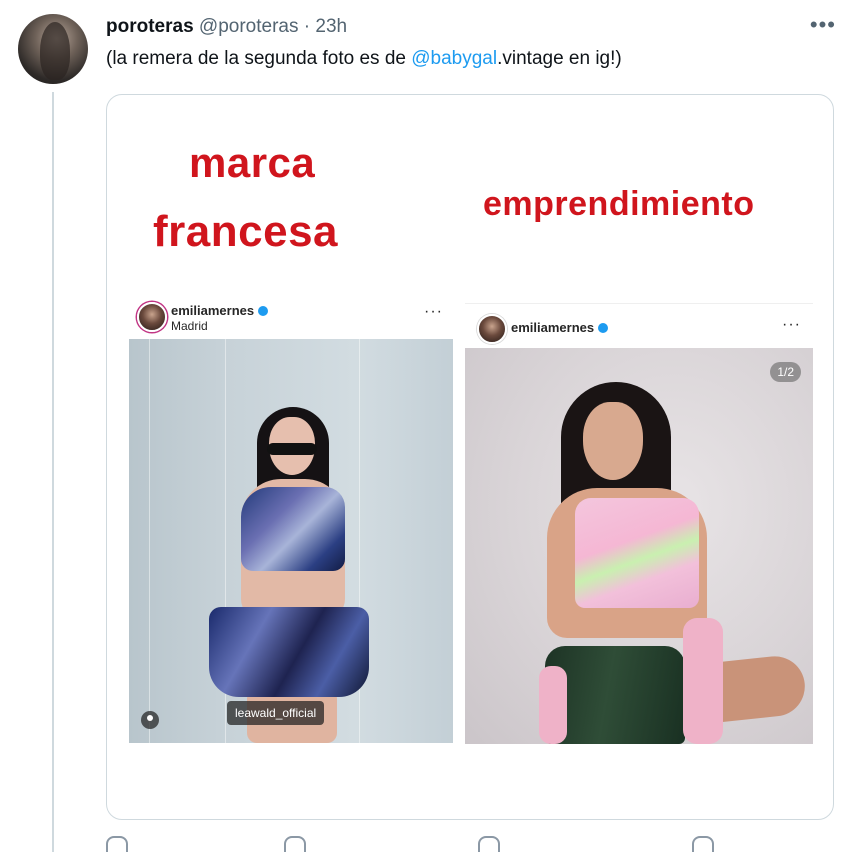 The height and width of the screenshot is (852, 862). Describe the element at coordinates (331, 26) in the screenshot. I see `tweet-time: 23h` at that location.